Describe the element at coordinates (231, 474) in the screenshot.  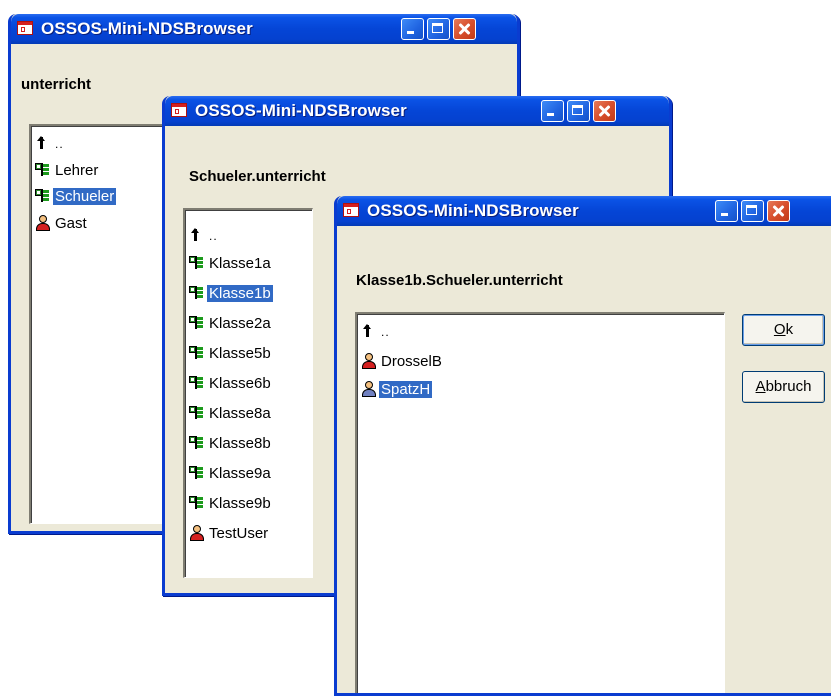
I see `list-item: Klasse9a` at that location.